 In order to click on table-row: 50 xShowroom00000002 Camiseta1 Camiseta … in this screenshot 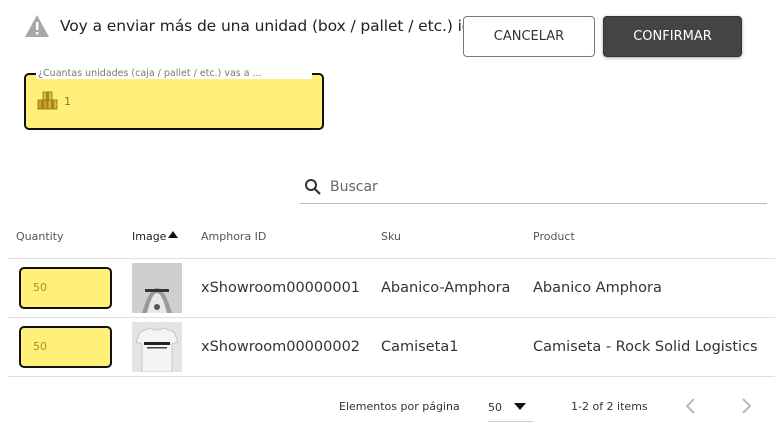, I will do `click(391, 347)`.